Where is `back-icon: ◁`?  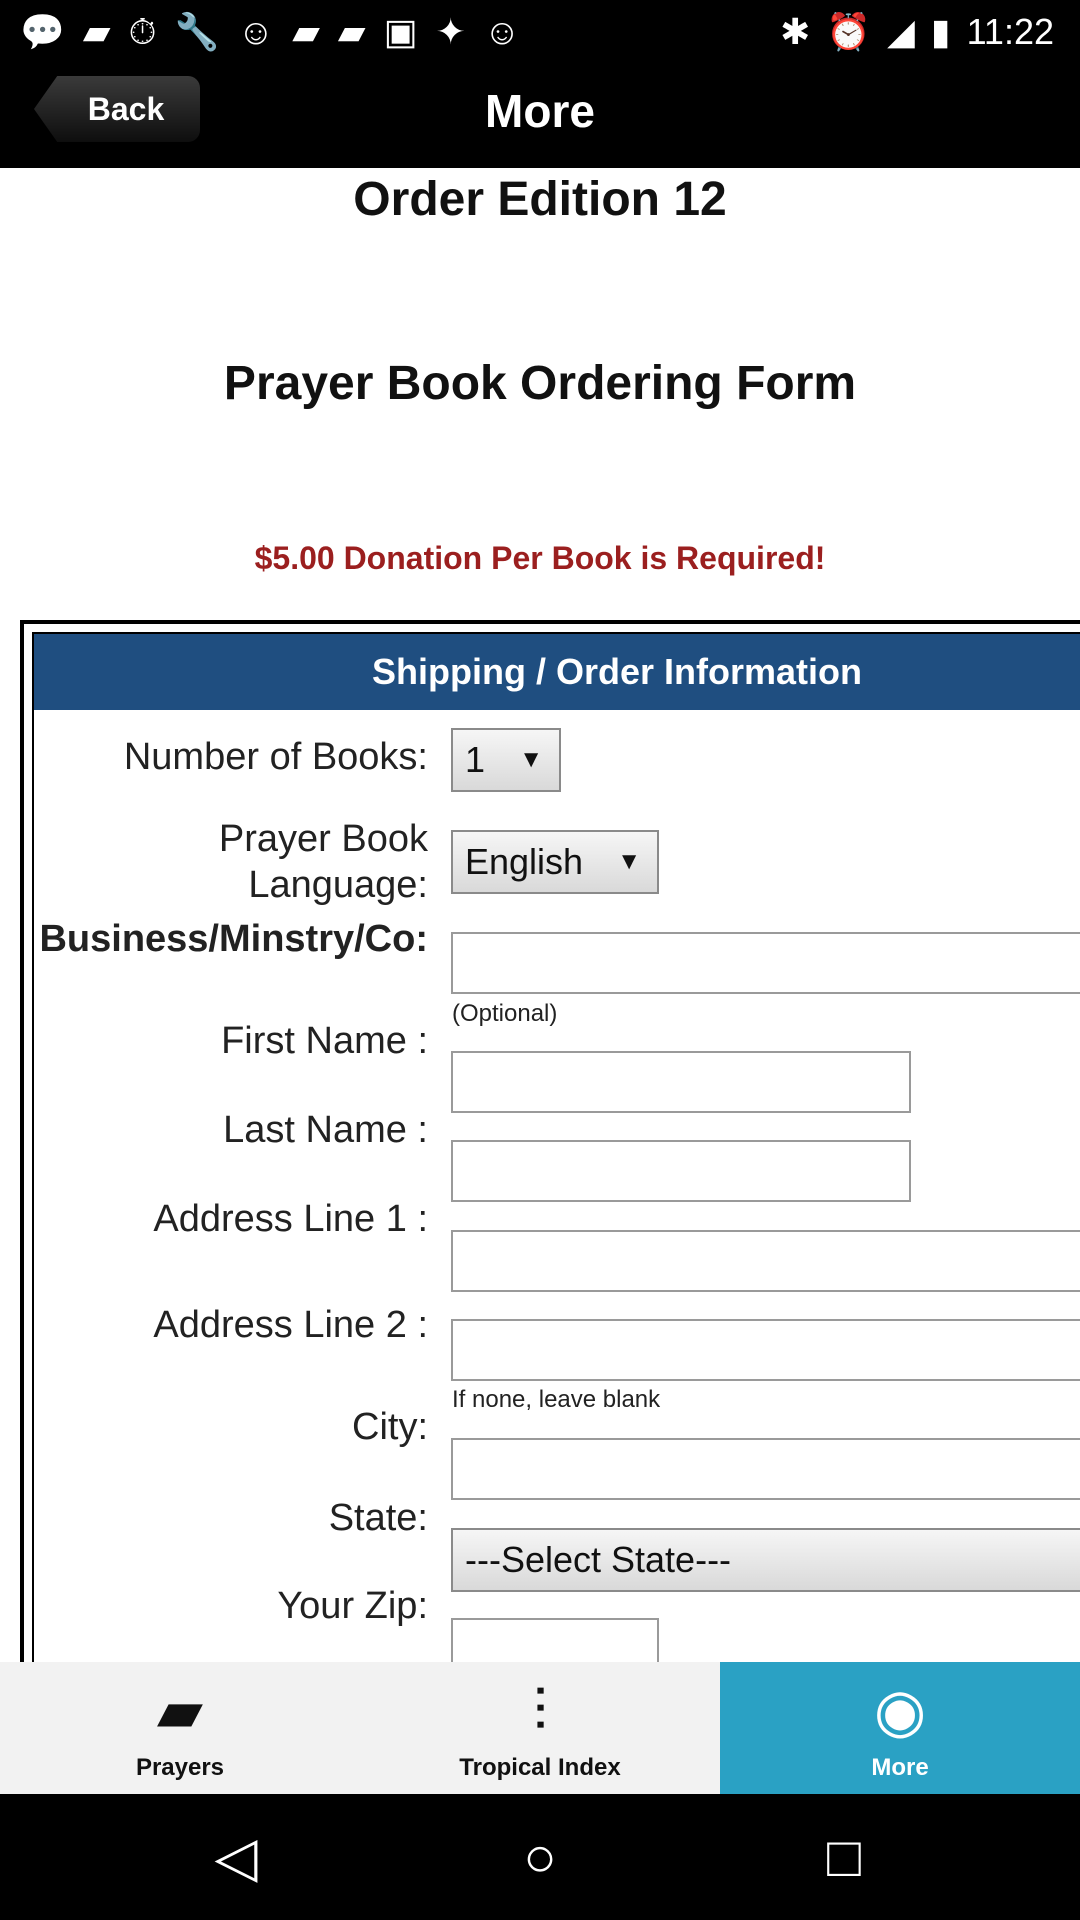
back-icon: ◁ is located at coordinates (236, 1857).